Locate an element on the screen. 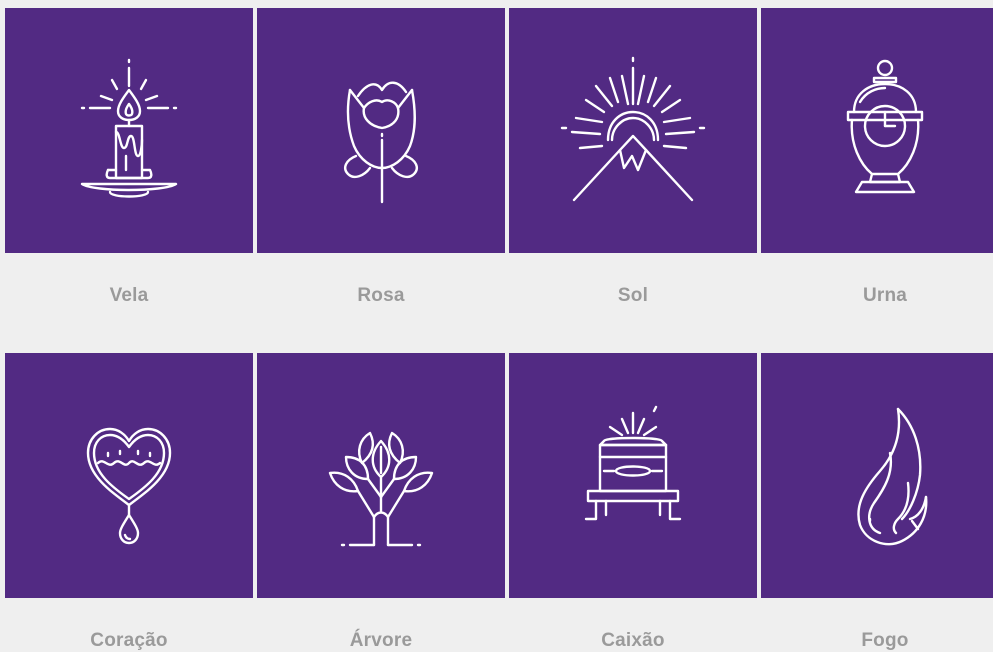 This screenshot has height=652, width=993. heart-icon is located at coordinates (129, 485).